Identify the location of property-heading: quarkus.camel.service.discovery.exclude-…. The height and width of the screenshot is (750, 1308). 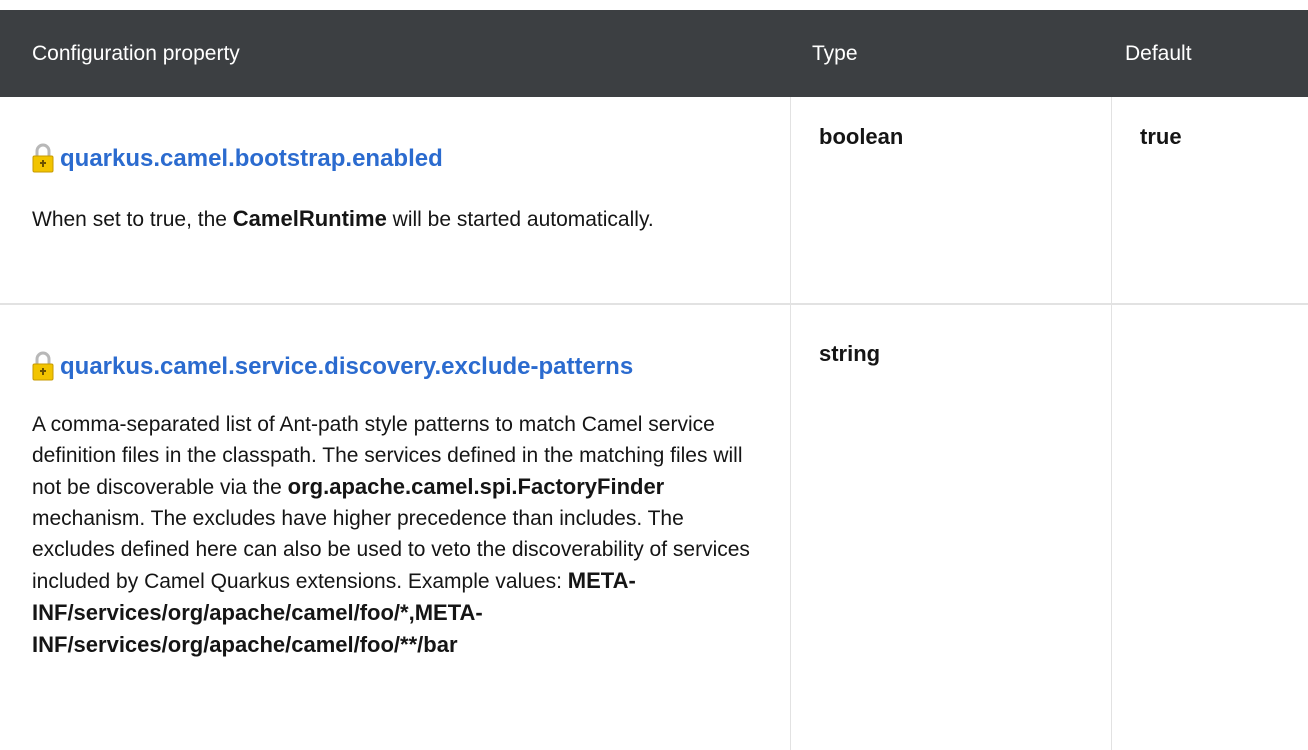
(396, 356).